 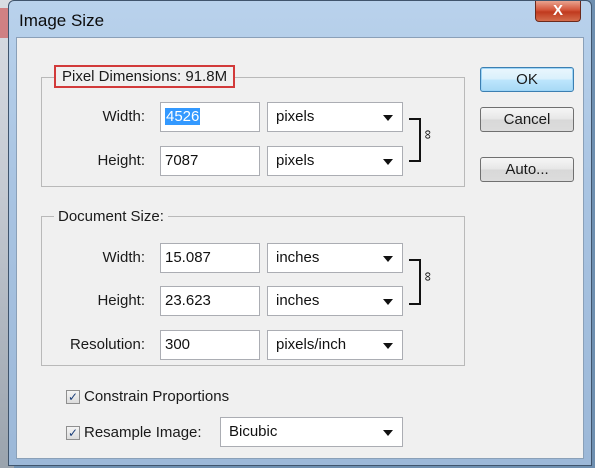 I want to click on document-size-legend: Document Size:, so click(x=111, y=216).